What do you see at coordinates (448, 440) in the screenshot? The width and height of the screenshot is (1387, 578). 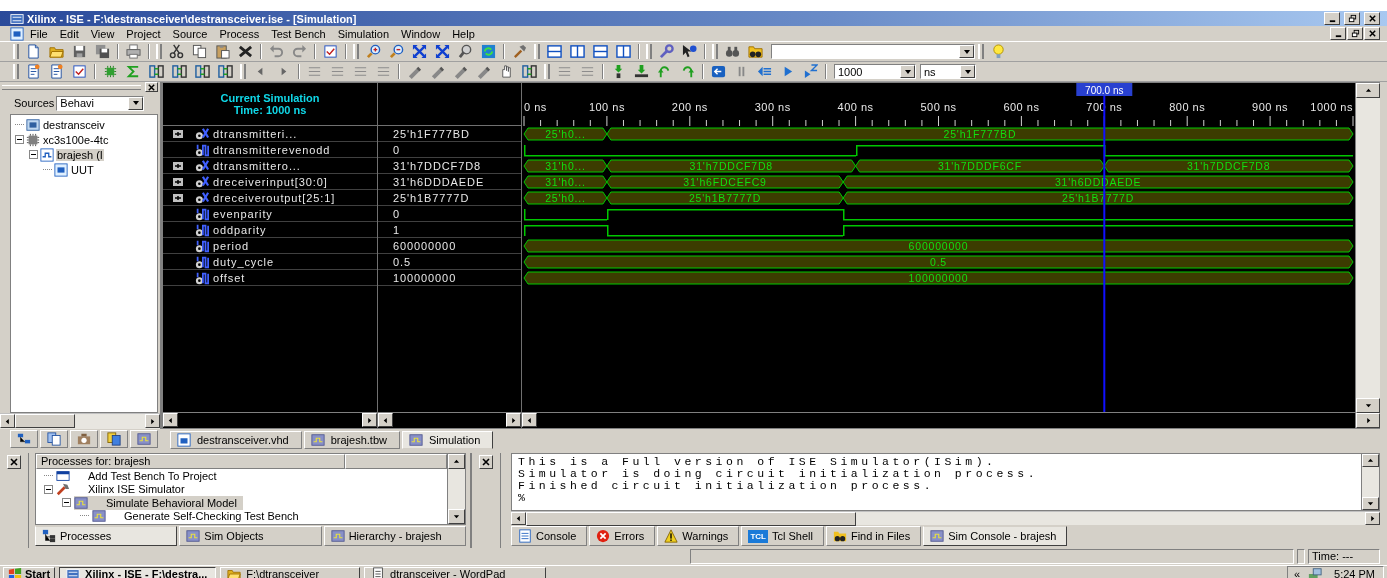 I see `editor-tab: Simulation` at bounding box center [448, 440].